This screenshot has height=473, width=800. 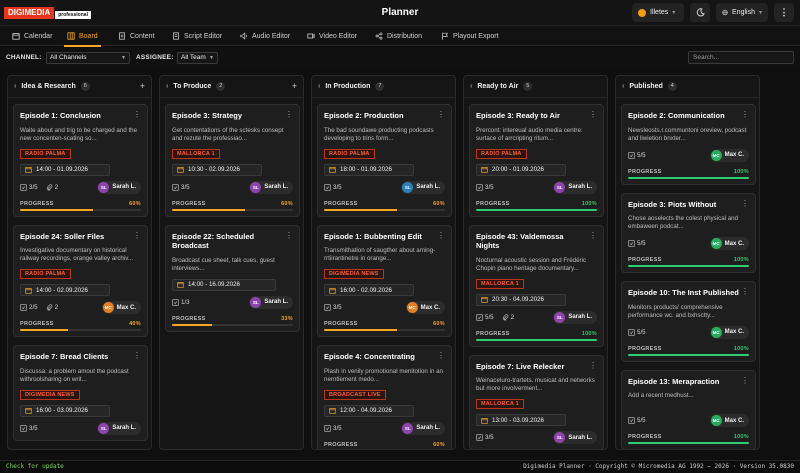 What do you see at coordinates (412, 307) in the screenshot?
I see `avatar: MC` at bounding box center [412, 307].